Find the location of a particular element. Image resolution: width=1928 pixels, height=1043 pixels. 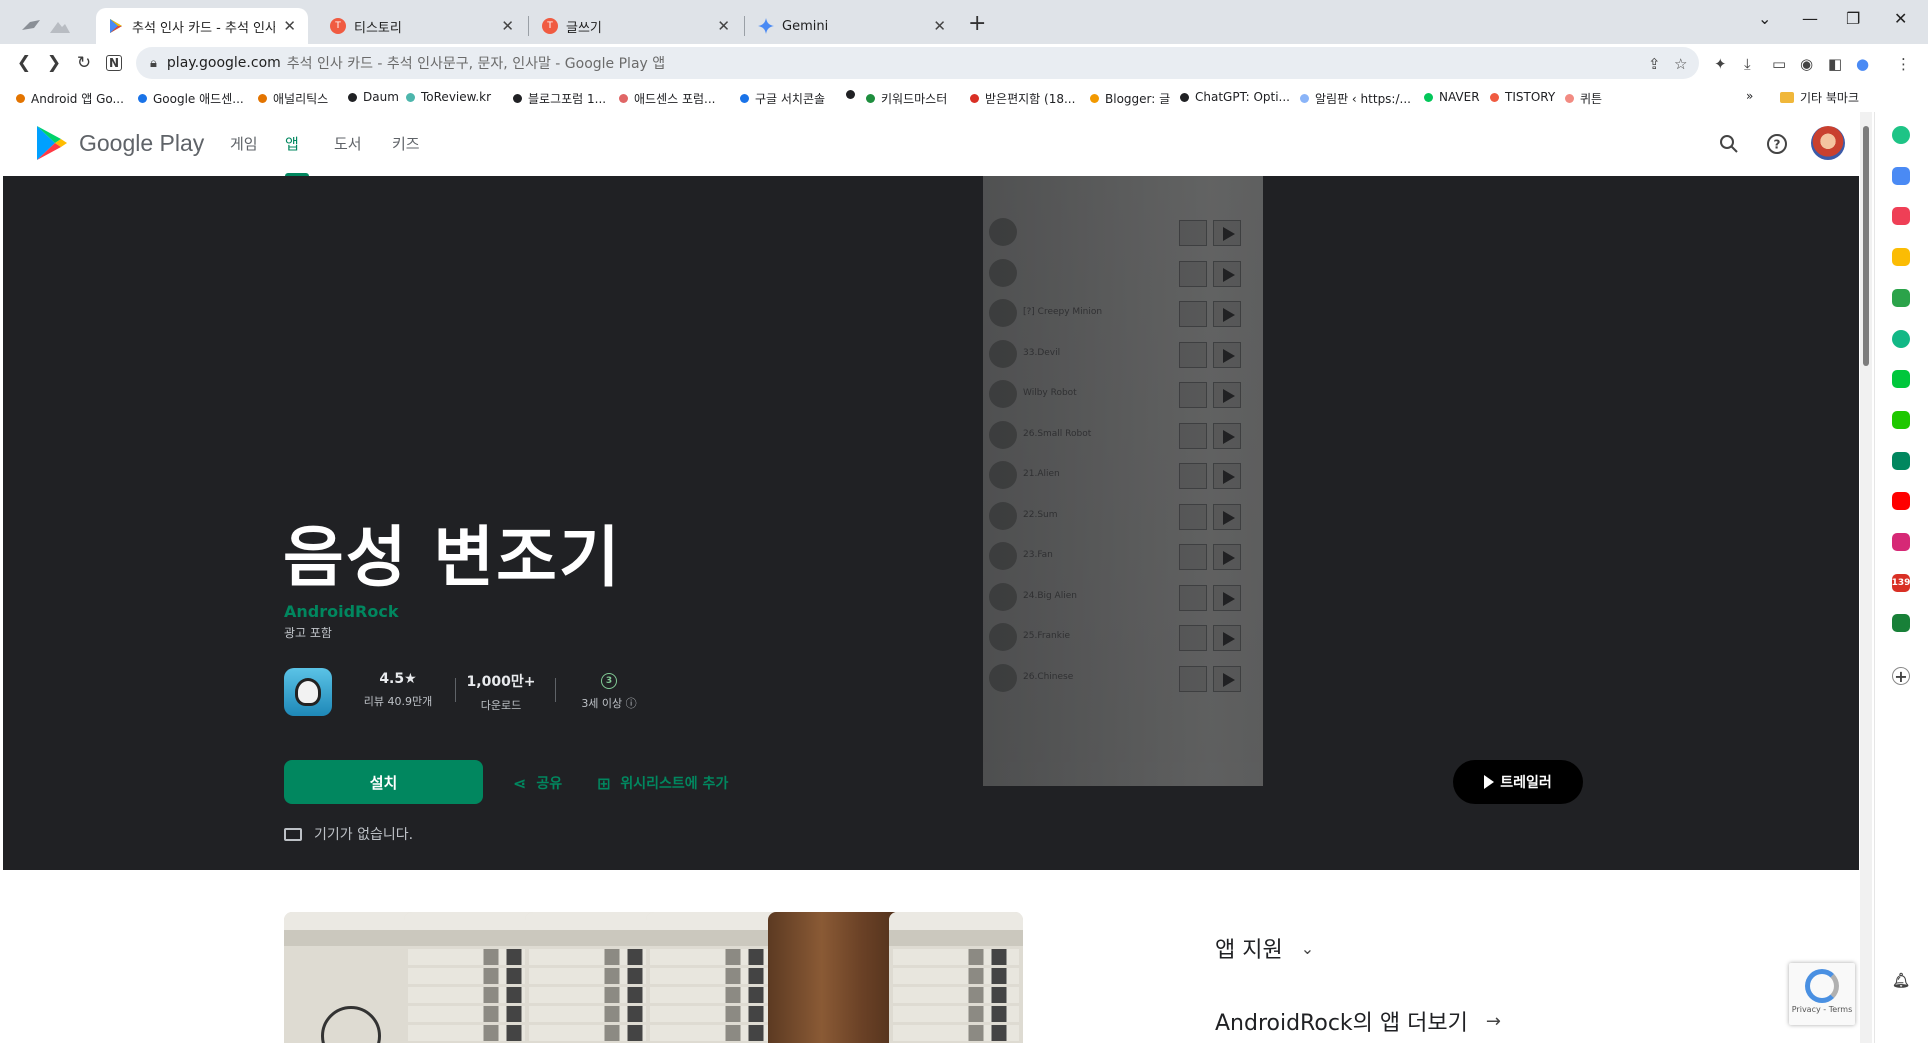

bookmark-item: 구글 서치콘솔 is located at coordinates (782, 98).